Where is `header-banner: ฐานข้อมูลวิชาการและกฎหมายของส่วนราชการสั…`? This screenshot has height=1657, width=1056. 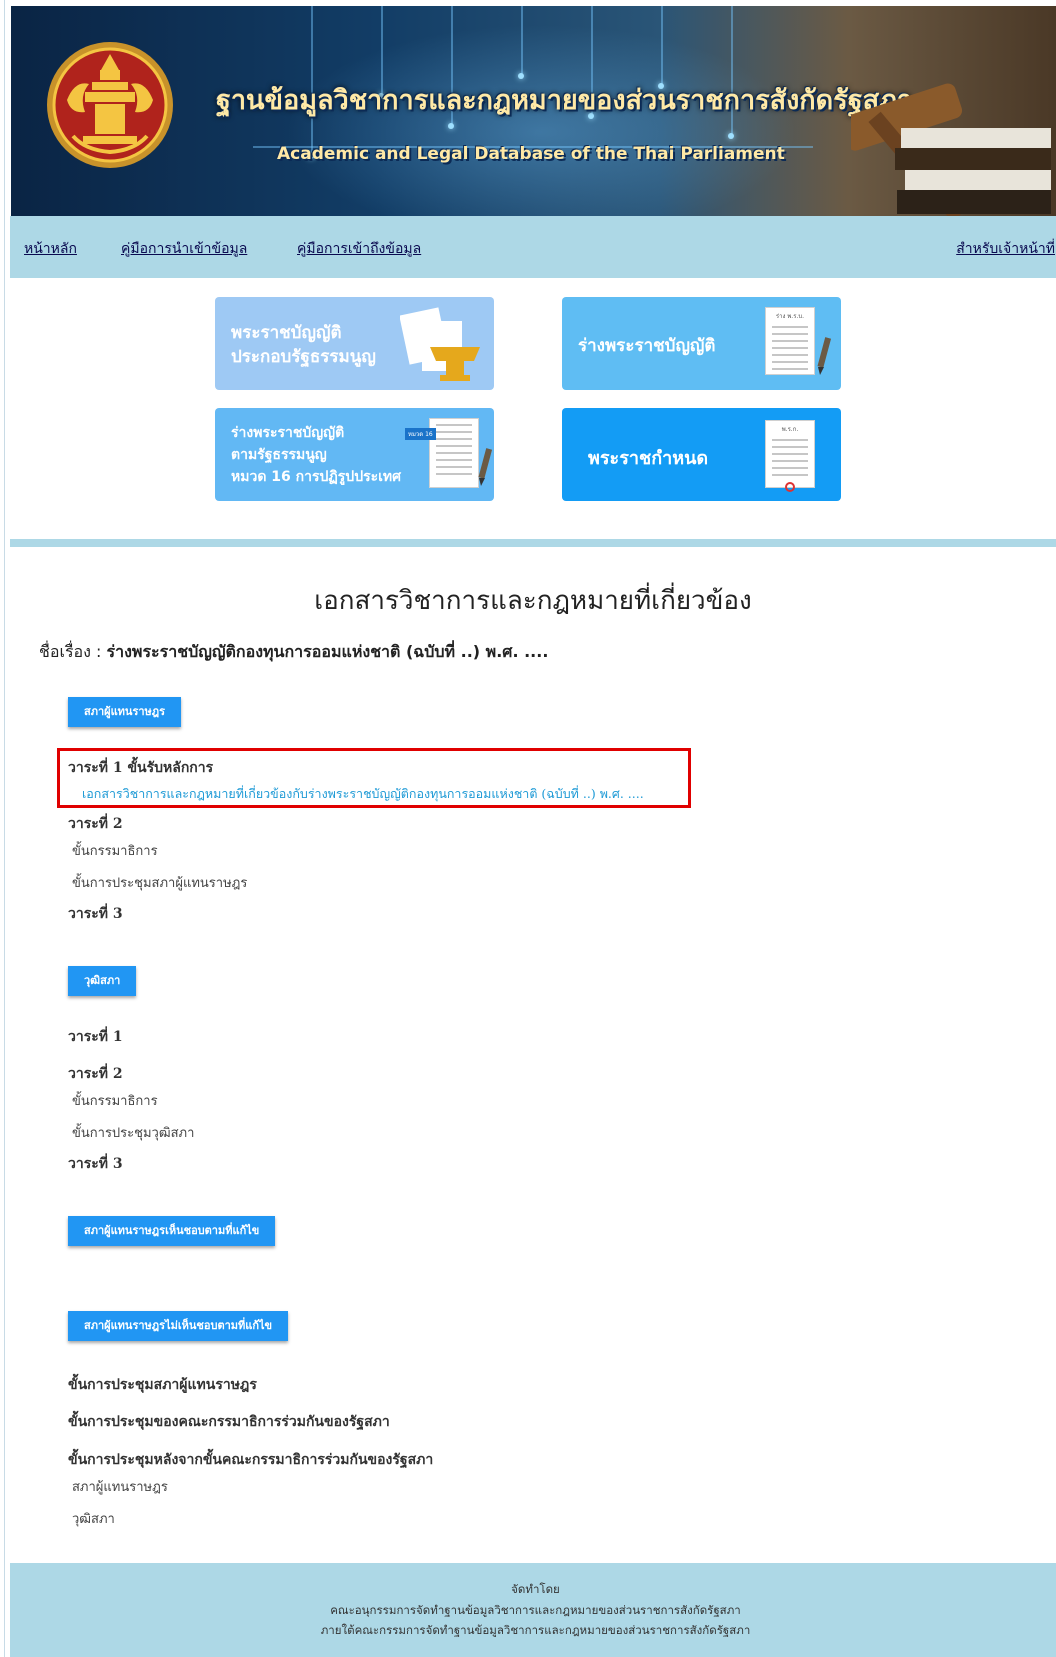 header-banner: ฐานข้อมูลวิชาการและกฎหมายของส่วนราชการสั… is located at coordinates (533, 111).